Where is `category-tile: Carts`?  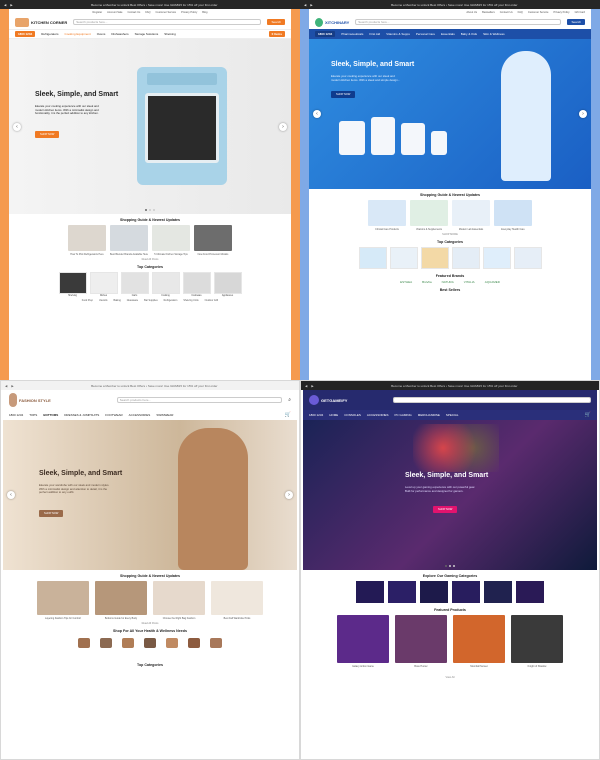
category-tile: Carts is located at coordinates (134, 284).